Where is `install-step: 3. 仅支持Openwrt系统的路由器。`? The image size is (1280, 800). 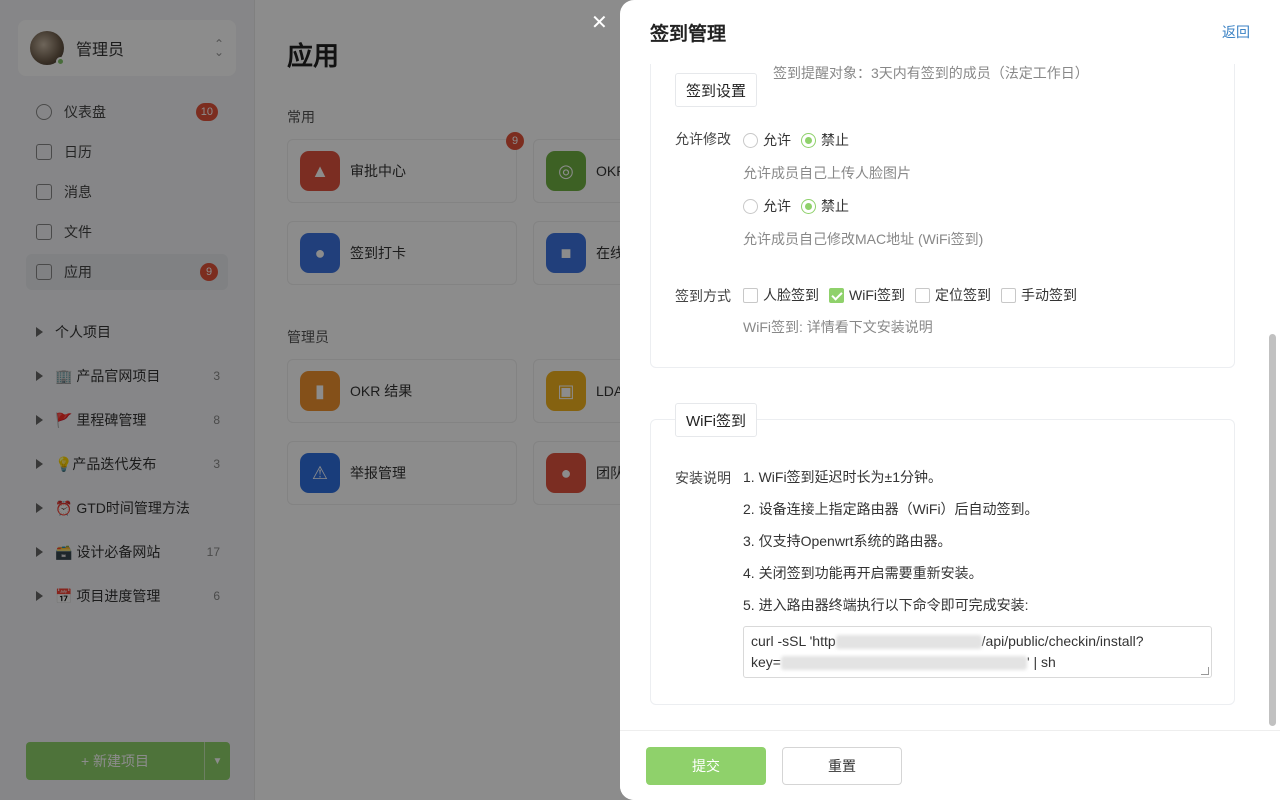 install-step: 3. 仅支持Openwrt系统的路由器。 is located at coordinates (847, 541).